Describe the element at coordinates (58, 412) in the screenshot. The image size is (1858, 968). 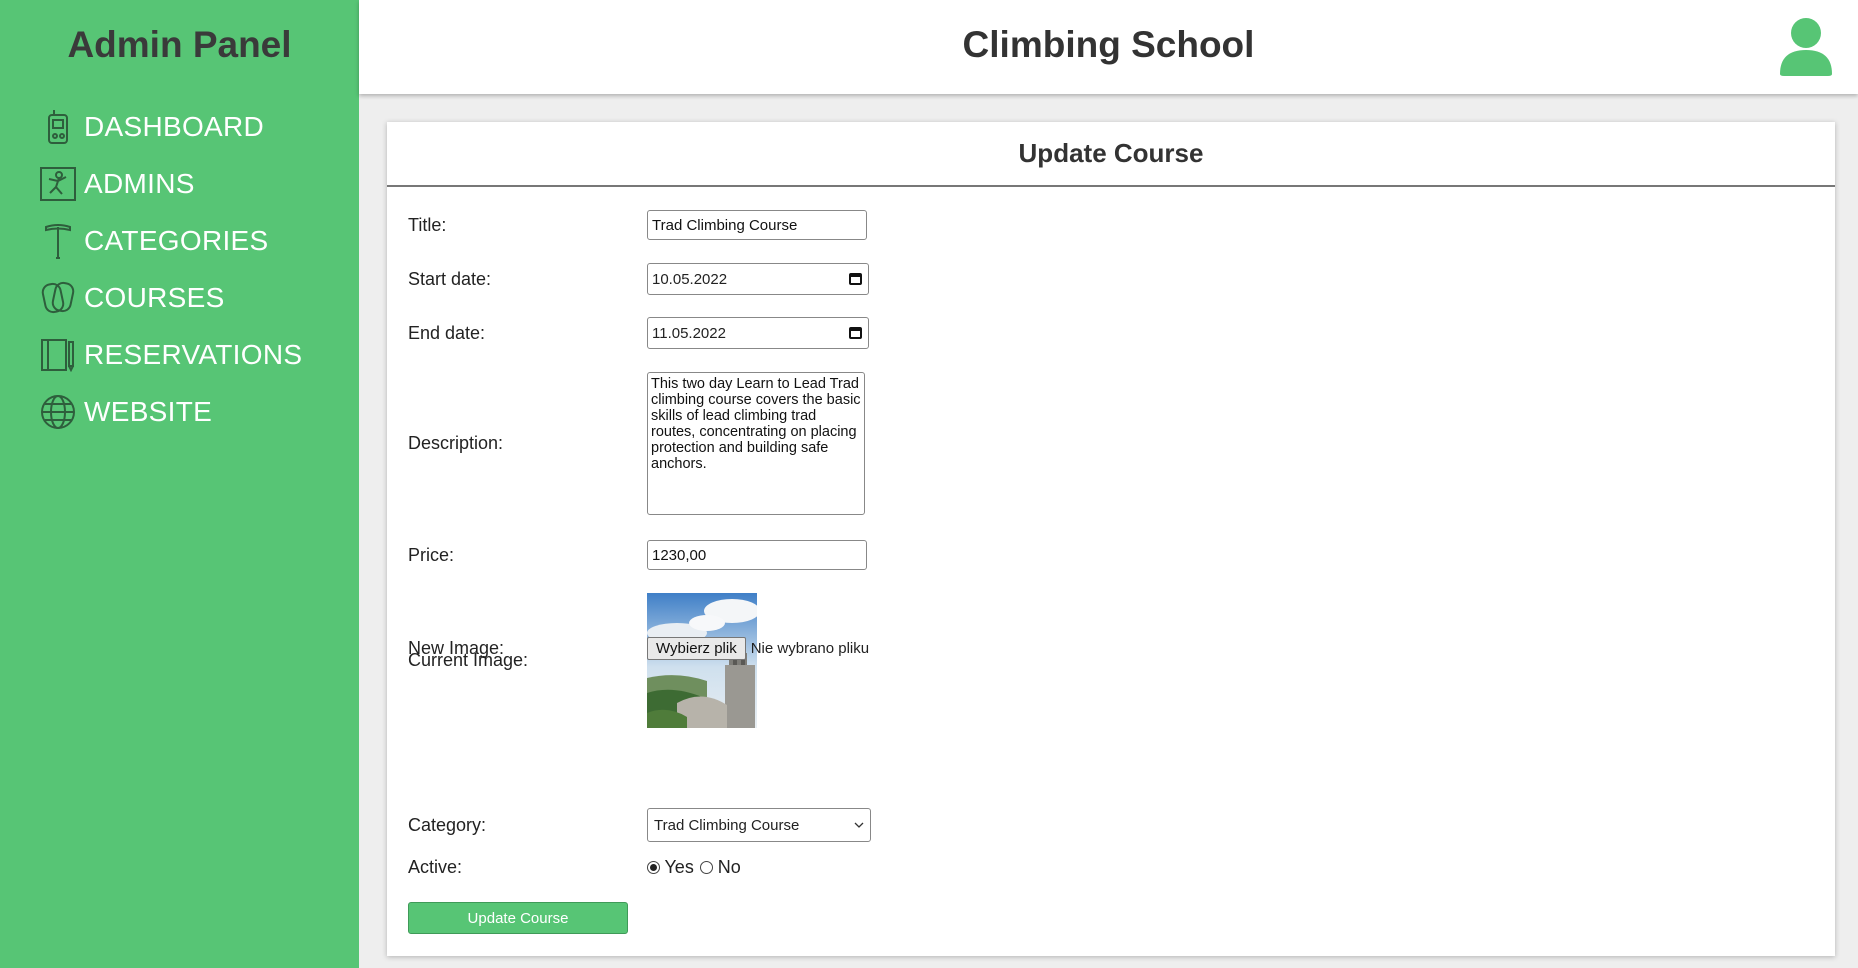
I see `globe-www-icon` at that location.